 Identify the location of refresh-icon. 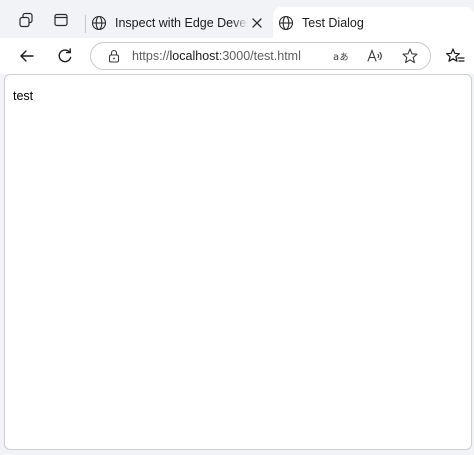
(65, 56).